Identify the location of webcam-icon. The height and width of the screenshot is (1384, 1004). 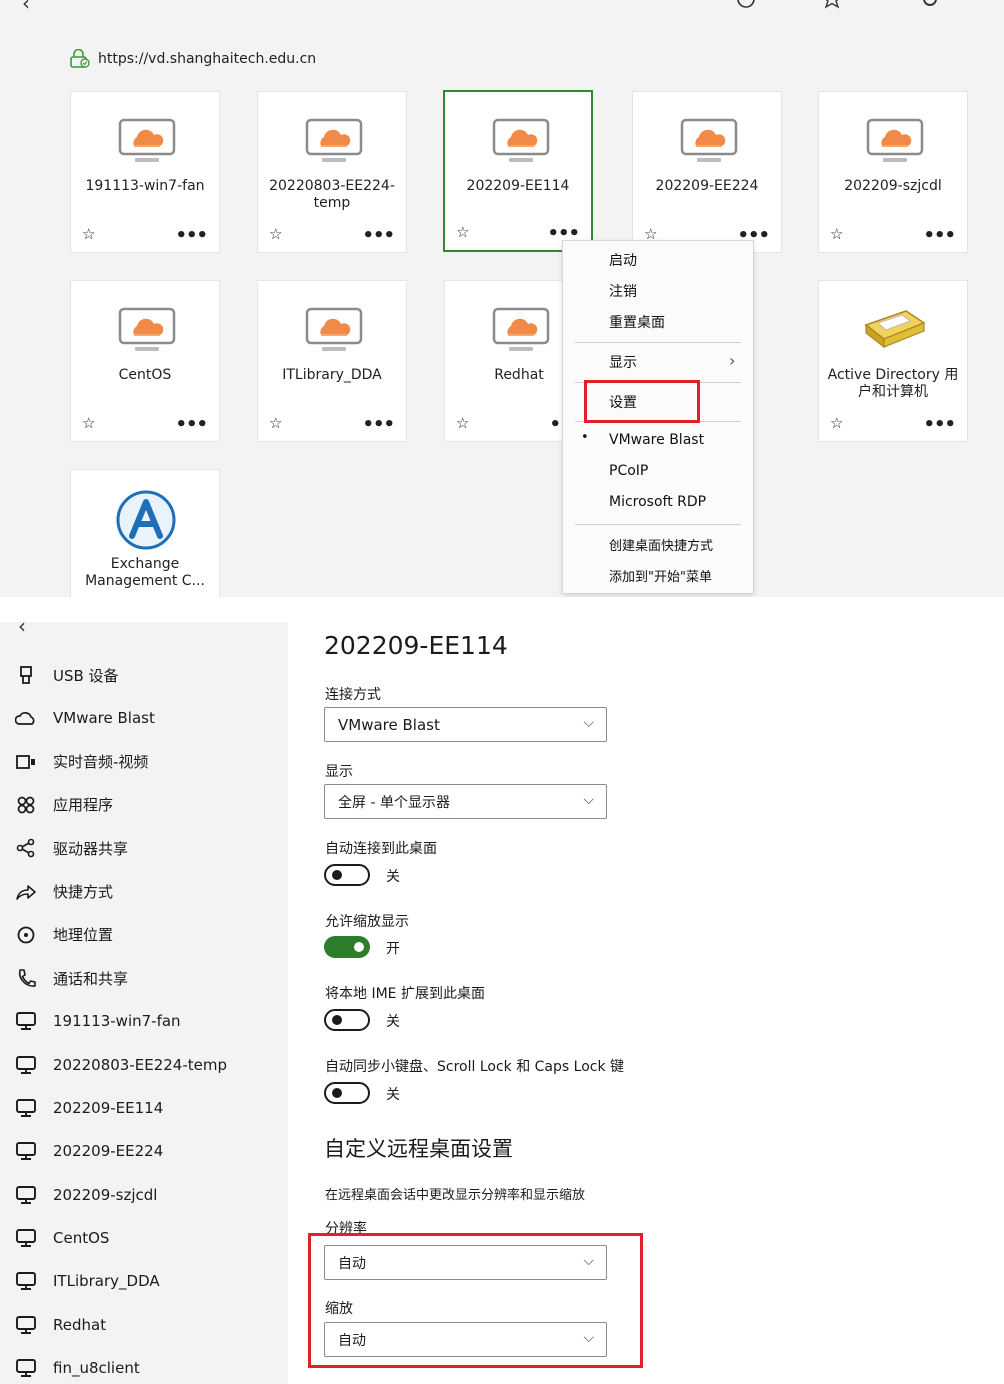
(26, 762).